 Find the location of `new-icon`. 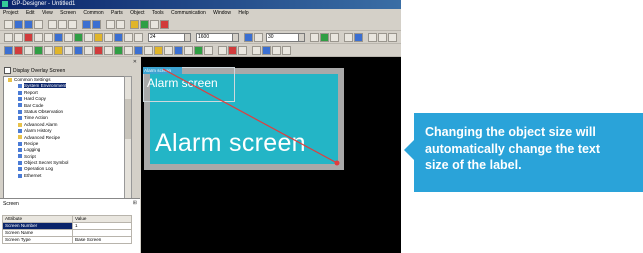

new-icon is located at coordinates (8, 24).